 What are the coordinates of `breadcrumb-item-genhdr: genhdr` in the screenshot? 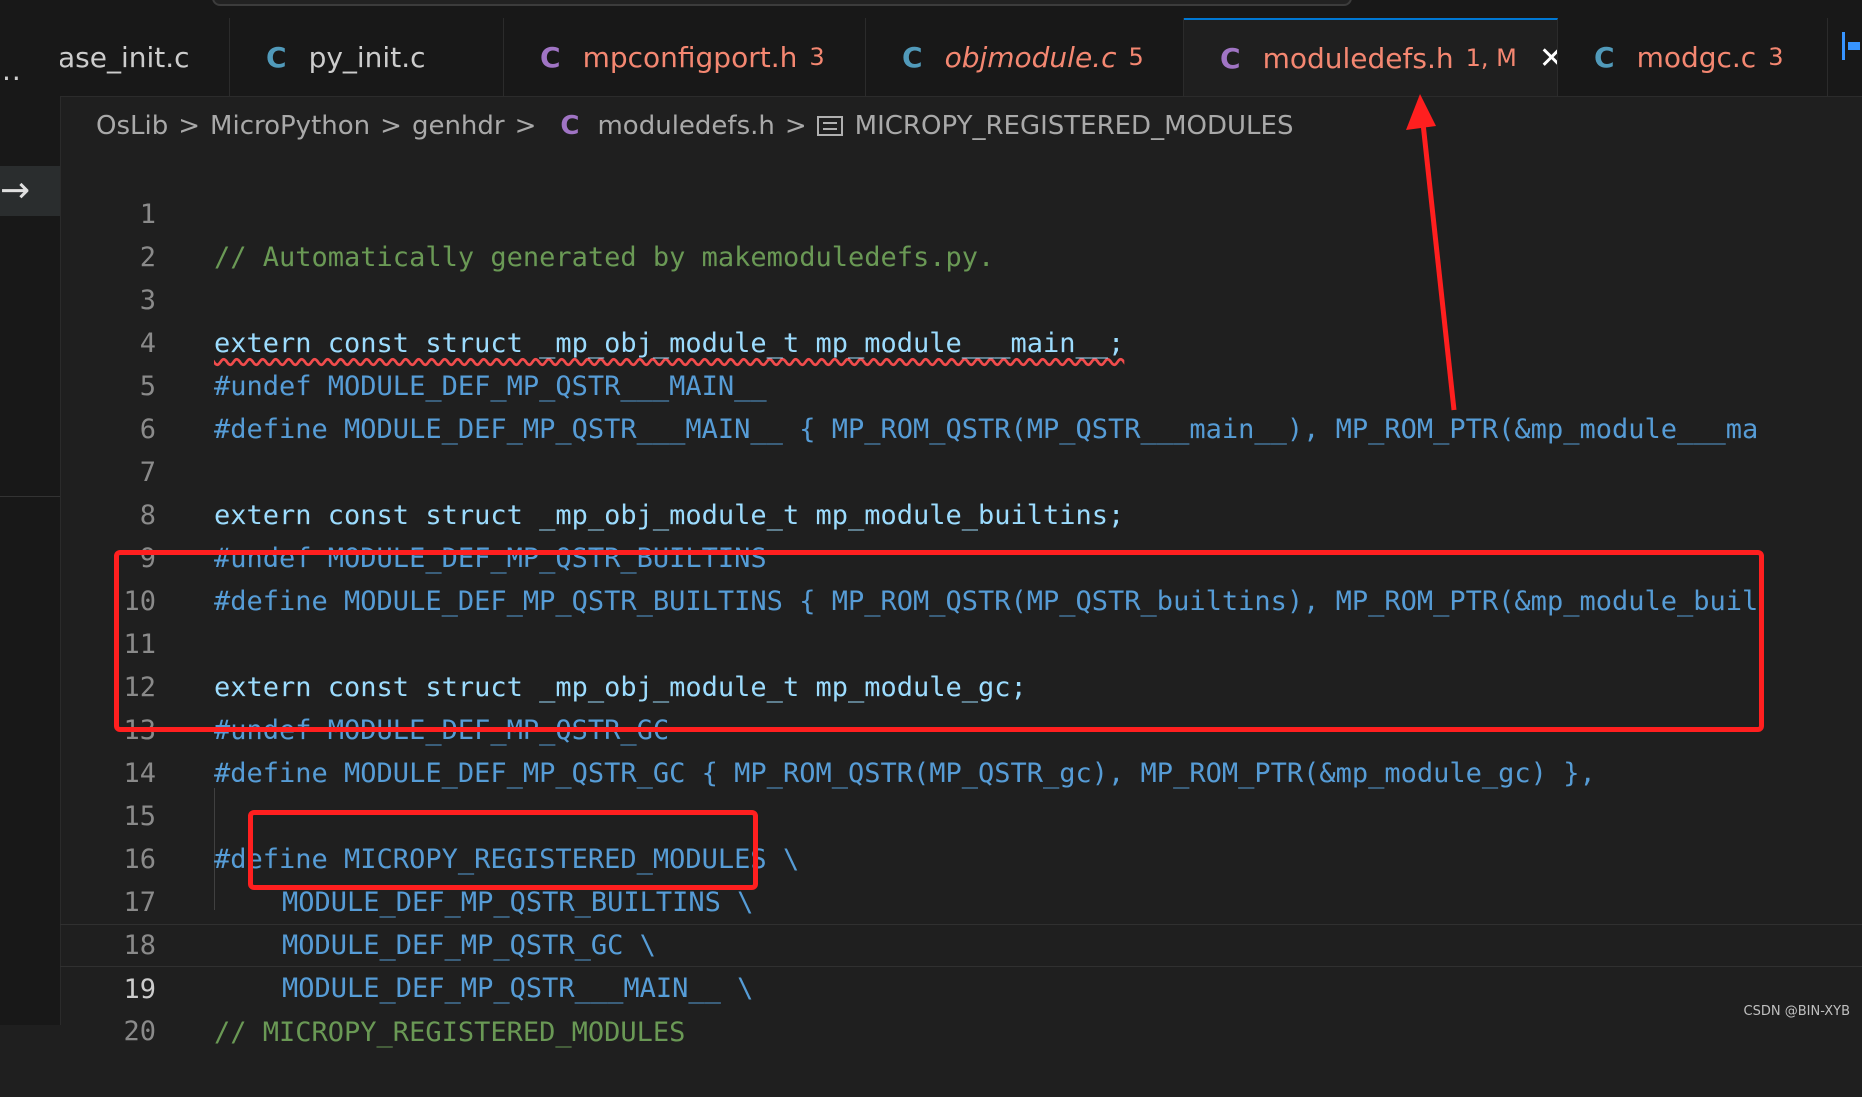 It's located at (458, 126).